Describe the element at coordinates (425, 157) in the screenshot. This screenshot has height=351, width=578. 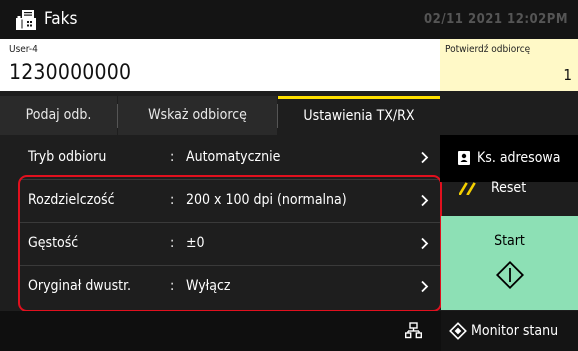
I see `chevron-right-icon` at that location.